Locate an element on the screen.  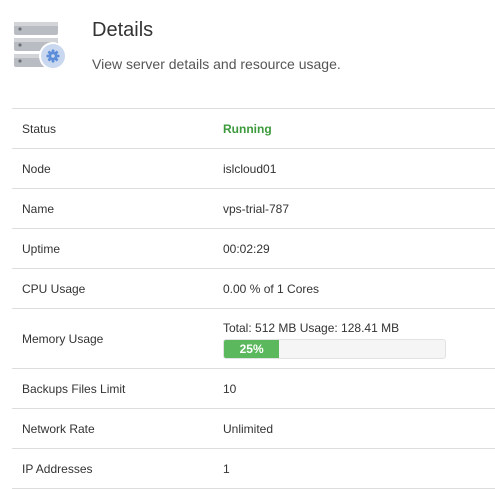
row-node: Node islcloud01 is located at coordinates (253, 169).